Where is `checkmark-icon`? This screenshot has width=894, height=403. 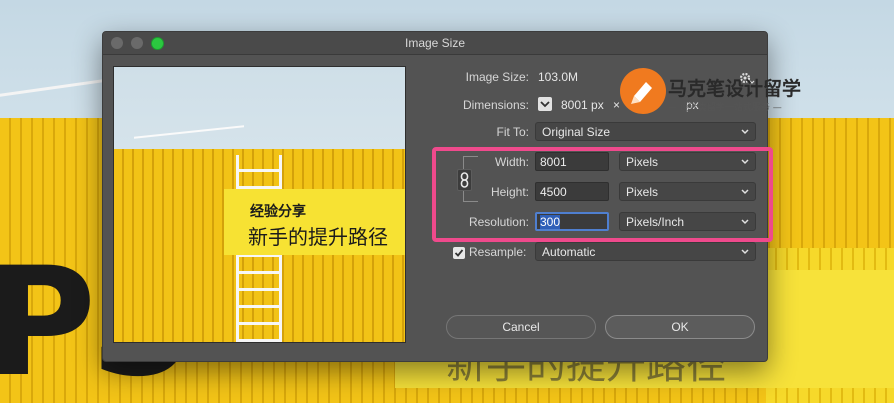 checkmark-icon is located at coordinates (459, 253).